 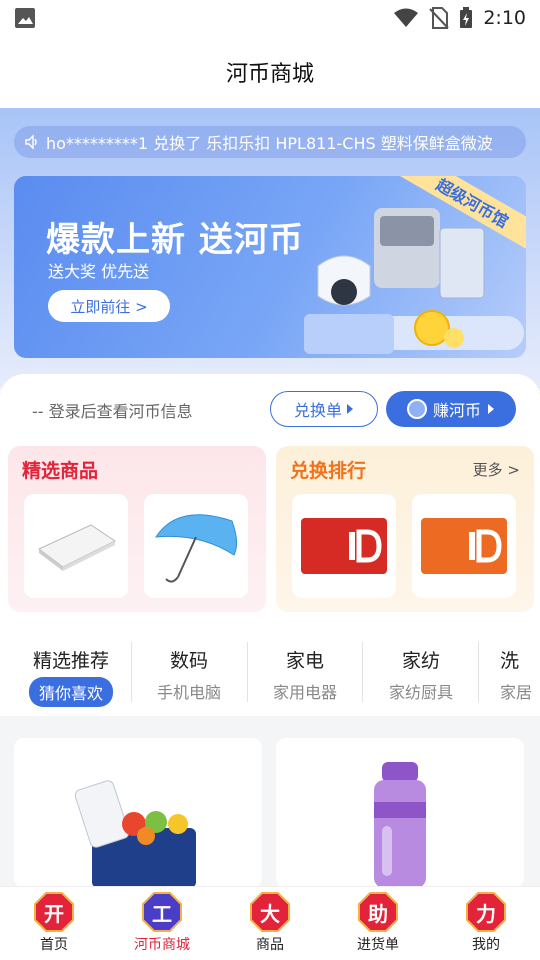 What do you see at coordinates (421, 674) in the screenshot?
I see `category-tab-textiles: 家纺 家纺厨具` at bounding box center [421, 674].